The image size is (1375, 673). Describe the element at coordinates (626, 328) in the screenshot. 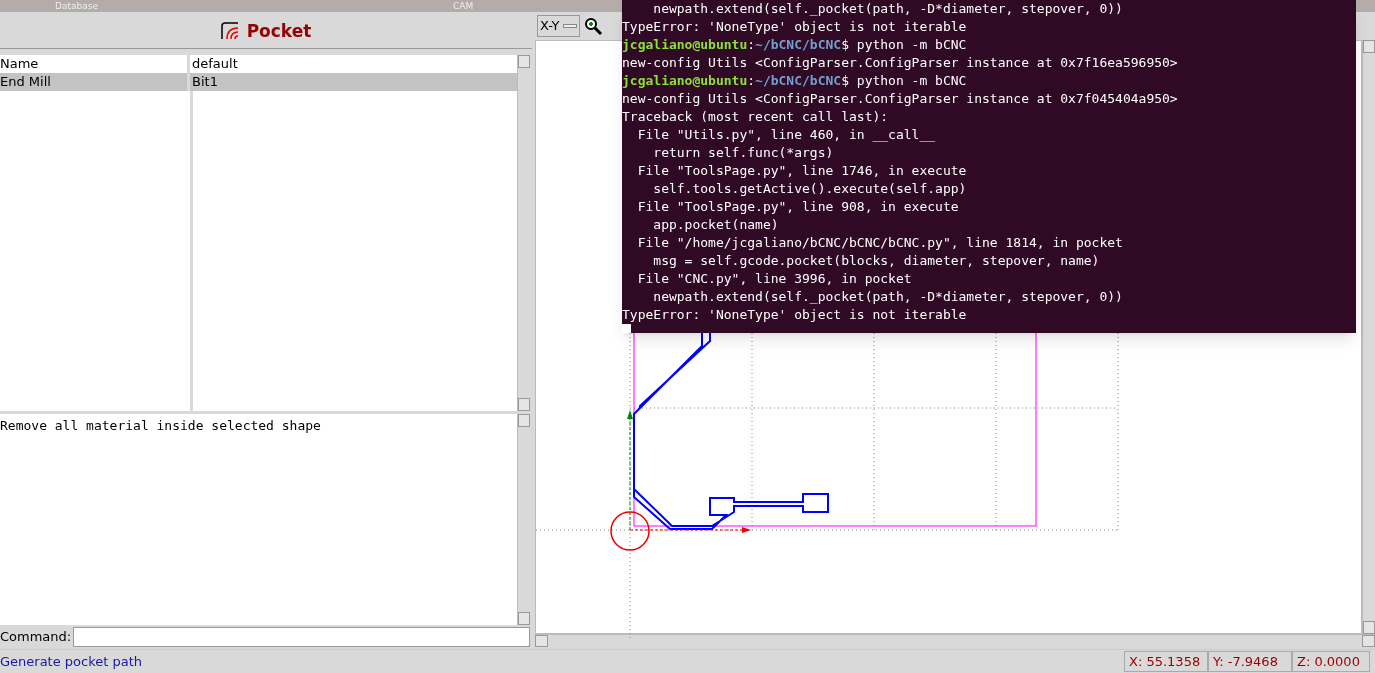

I see `terminal-cursor` at that location.